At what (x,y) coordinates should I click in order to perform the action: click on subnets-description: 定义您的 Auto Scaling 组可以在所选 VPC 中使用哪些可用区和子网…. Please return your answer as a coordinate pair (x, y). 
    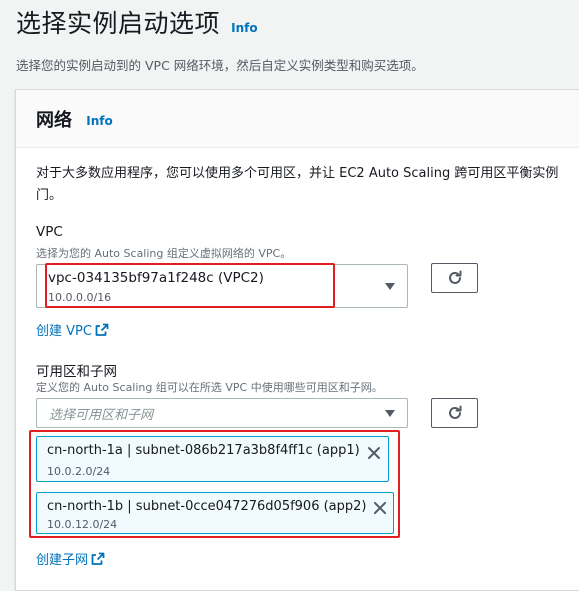
    Looking at the image, I should click on (209, 387).